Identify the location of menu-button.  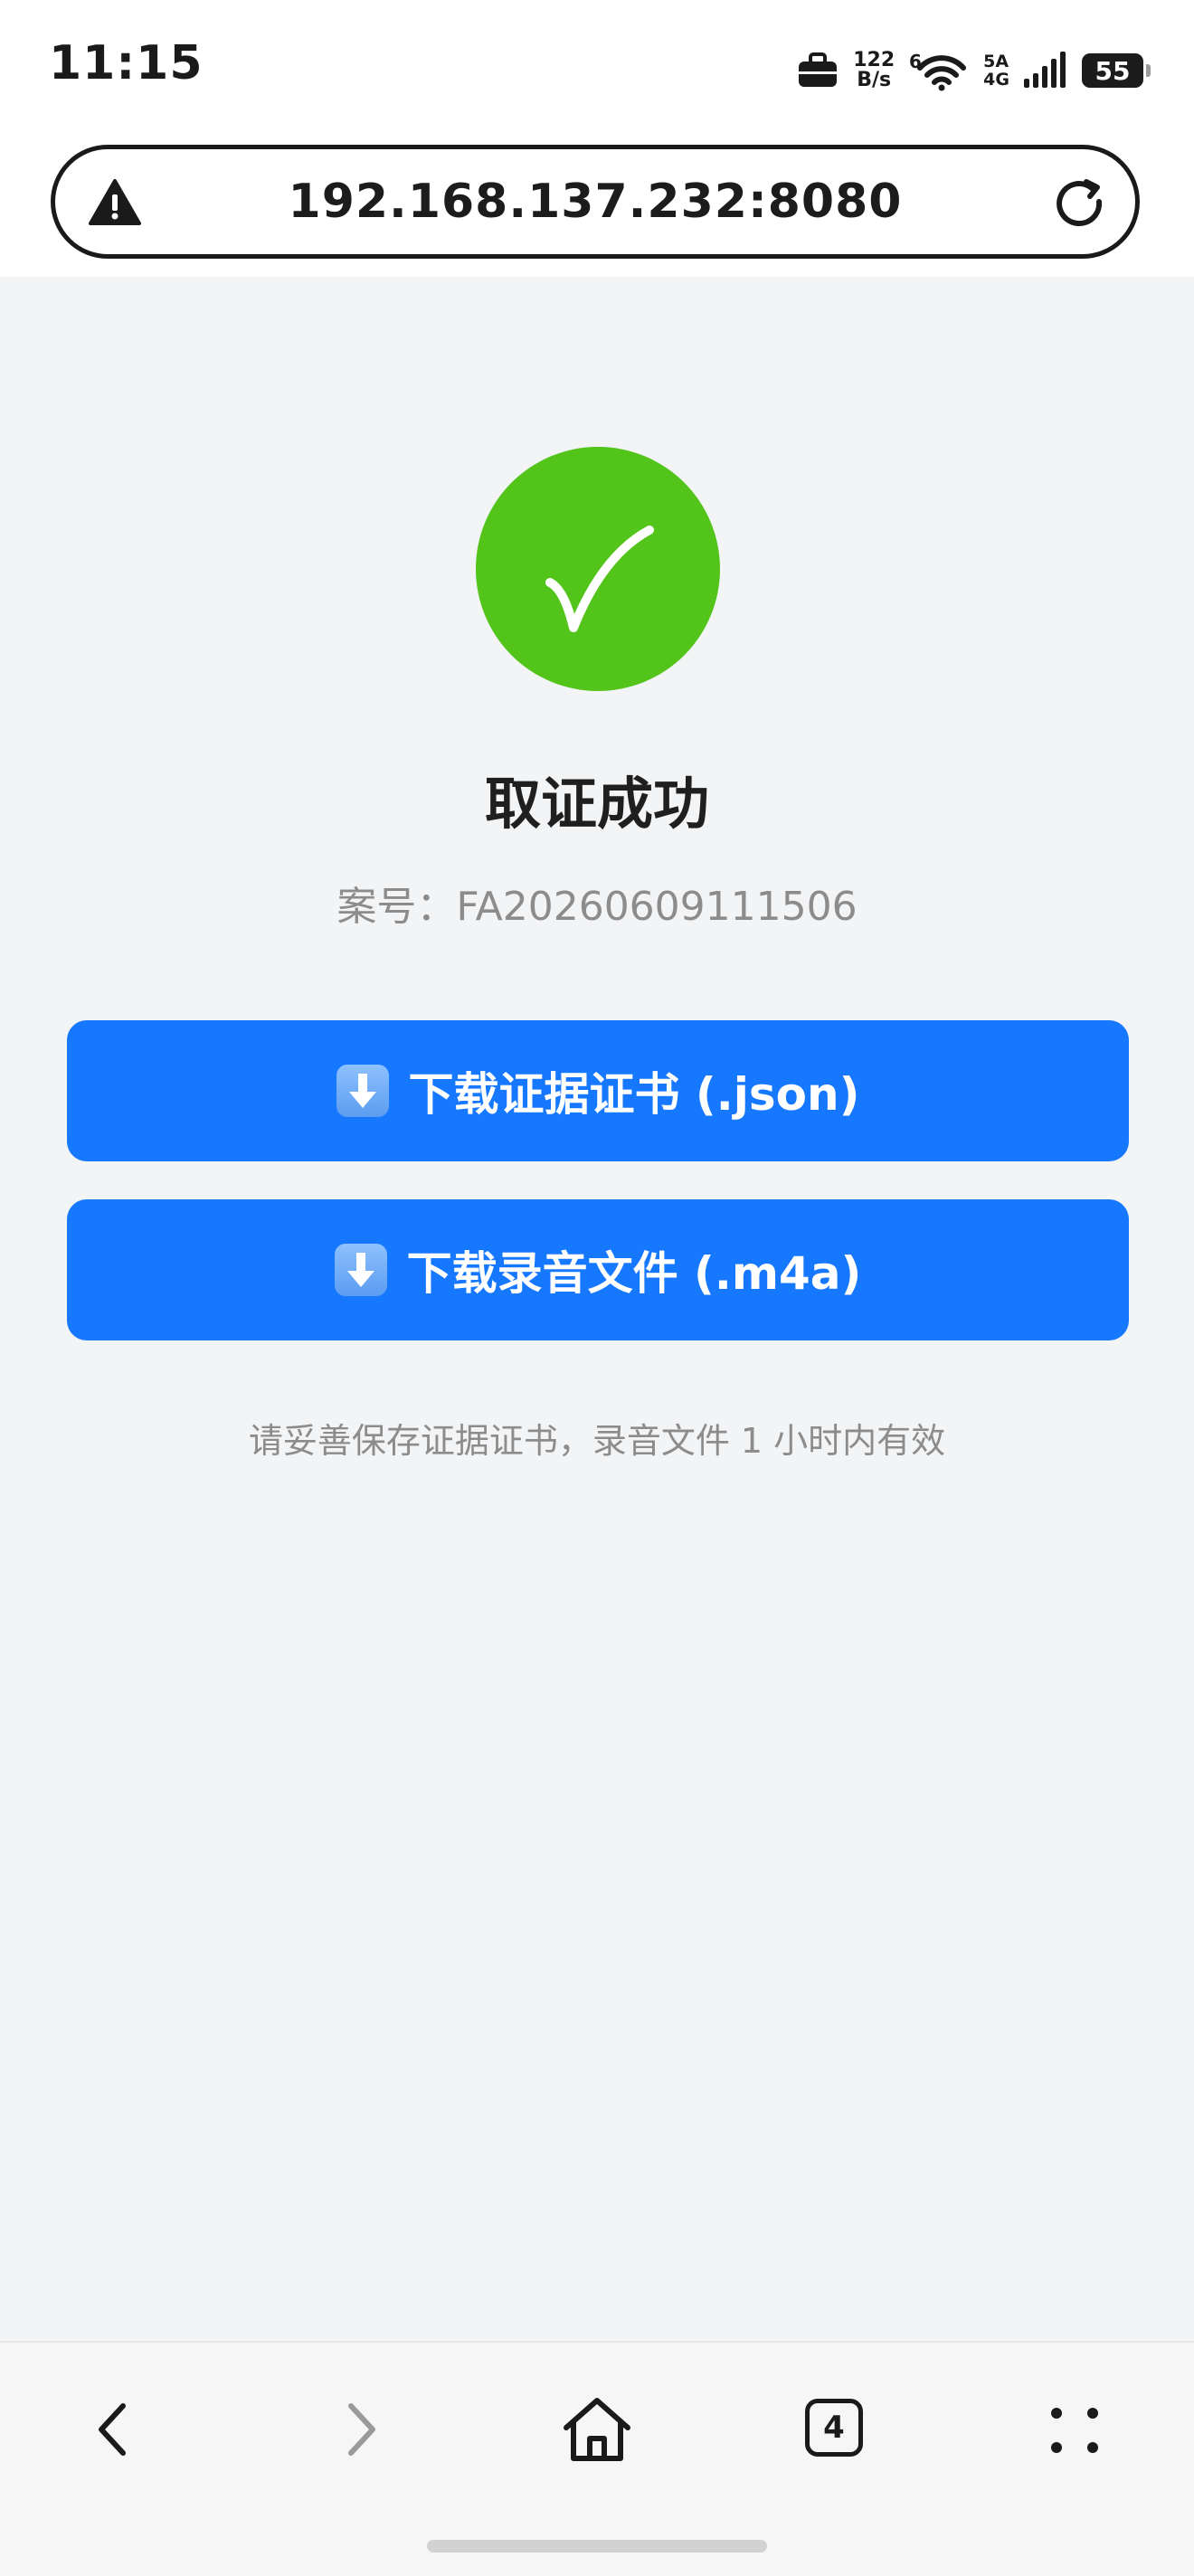
(1074, 2429).